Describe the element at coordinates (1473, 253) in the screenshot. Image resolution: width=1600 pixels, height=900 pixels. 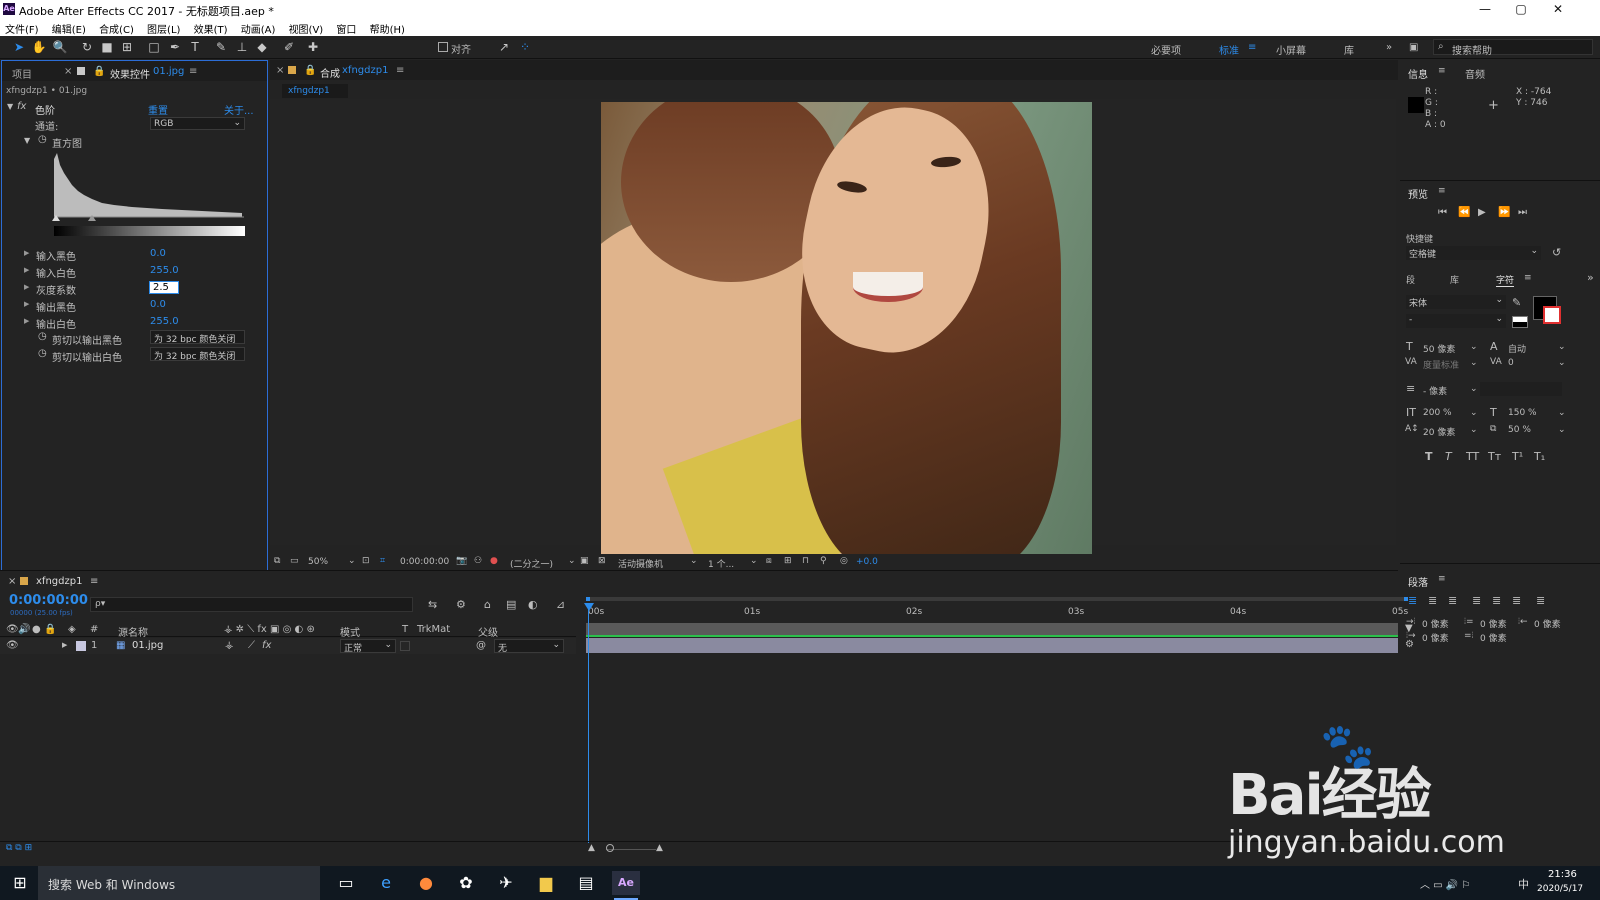
I see `shortcut-select: 空格键 ⌄` at that location.